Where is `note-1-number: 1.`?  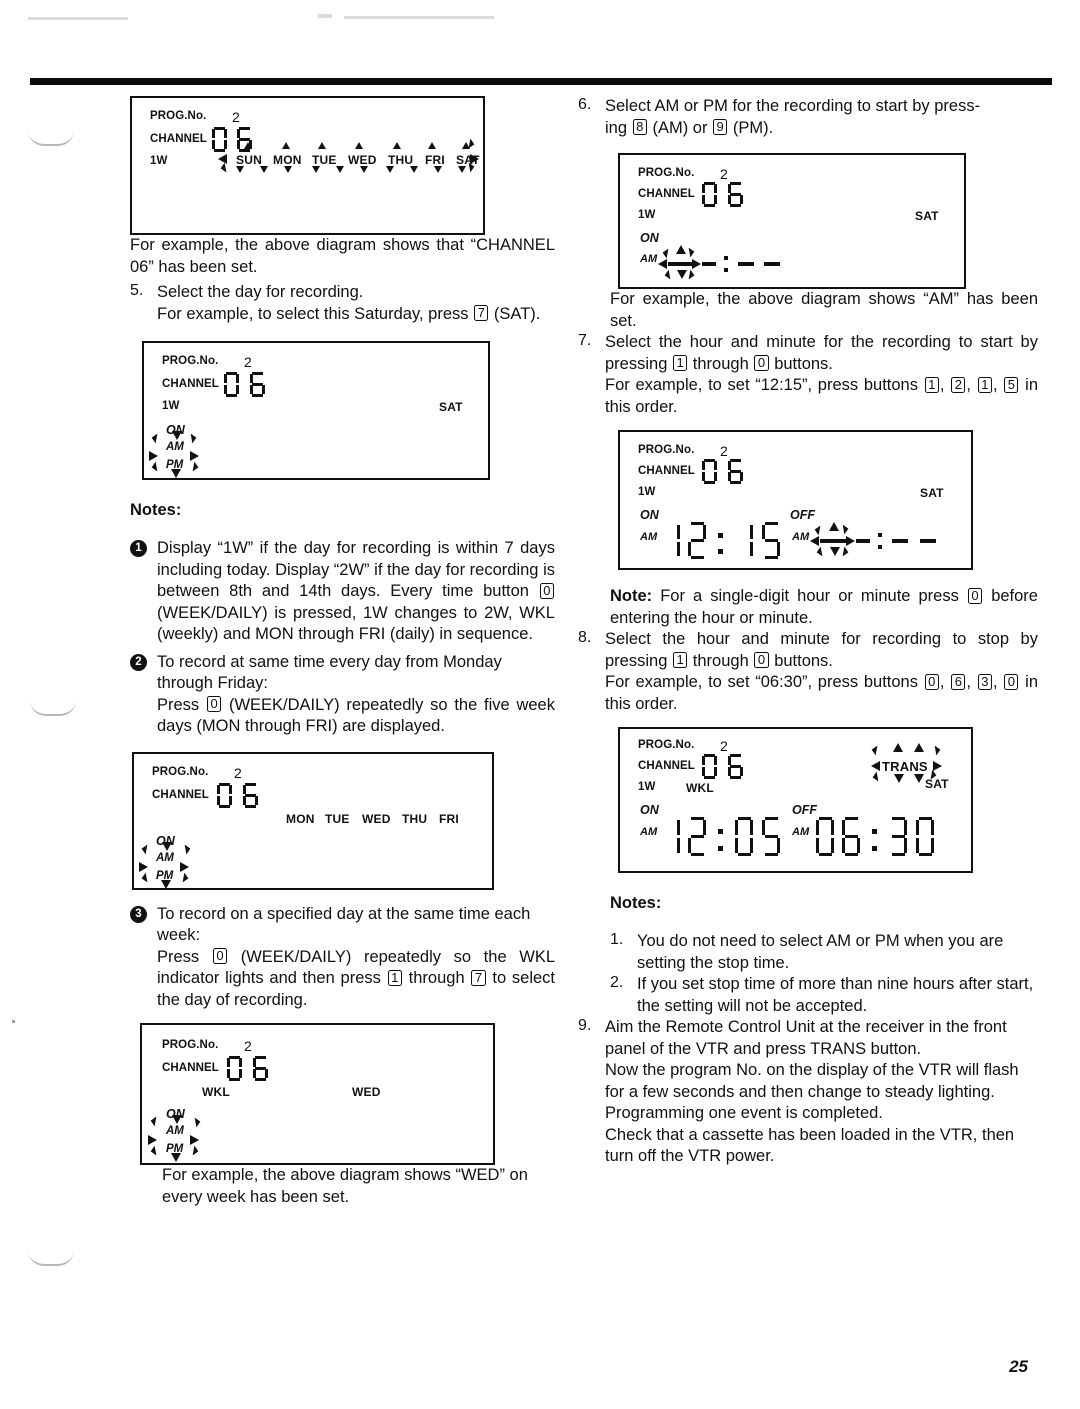 note-1-number: 1. is located at coordinates (617, 939).